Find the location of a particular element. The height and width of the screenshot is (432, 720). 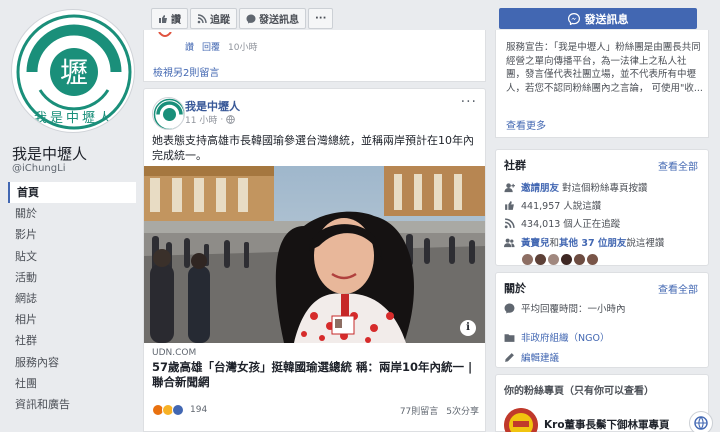

like-label: 讚 is located at coordinates (176, 20).